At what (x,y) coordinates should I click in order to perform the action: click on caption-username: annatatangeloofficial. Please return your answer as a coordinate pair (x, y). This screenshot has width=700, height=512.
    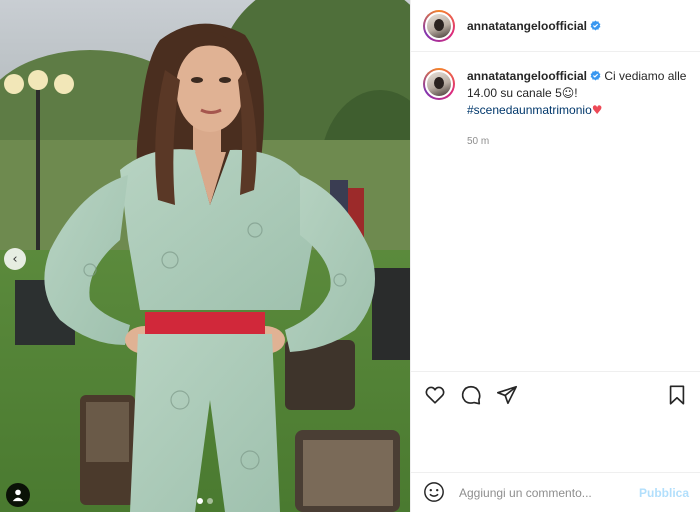
    Looking at the image, I should click on (534, 76).